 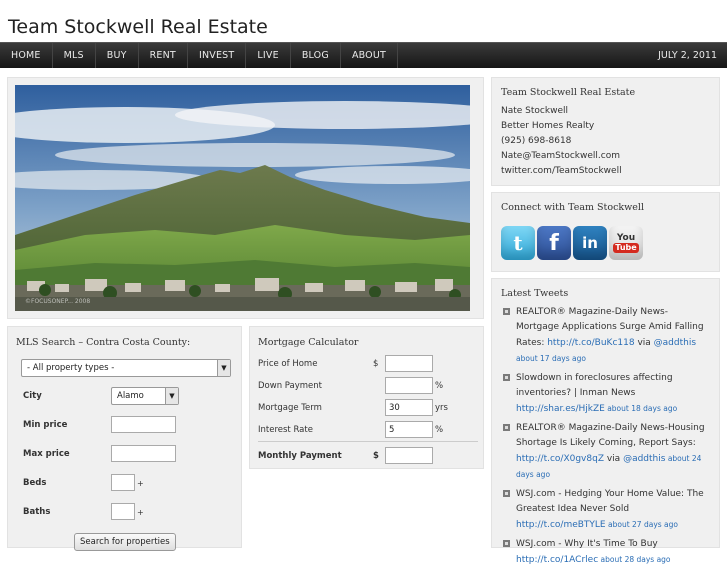 I want to click on monthly-payment-output, so click(x=409, y=455).